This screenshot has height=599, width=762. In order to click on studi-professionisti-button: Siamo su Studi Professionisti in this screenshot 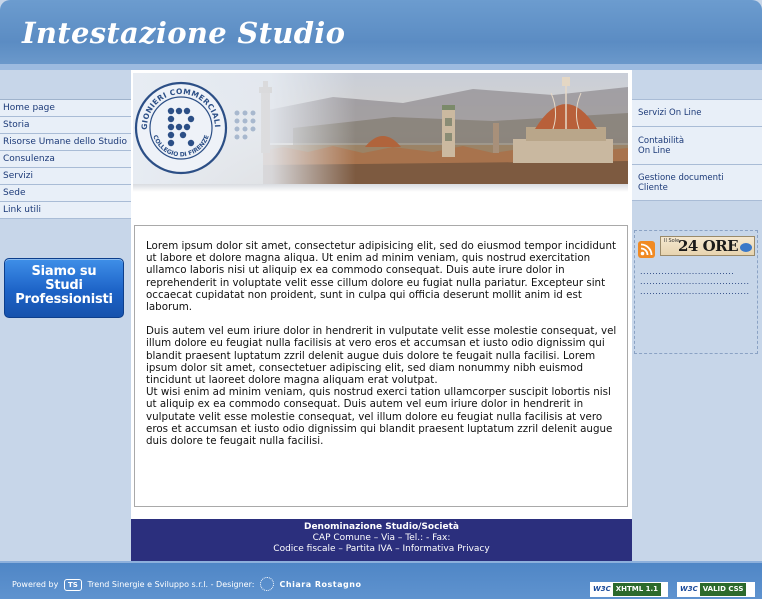, I will do `click(64, 288)`.